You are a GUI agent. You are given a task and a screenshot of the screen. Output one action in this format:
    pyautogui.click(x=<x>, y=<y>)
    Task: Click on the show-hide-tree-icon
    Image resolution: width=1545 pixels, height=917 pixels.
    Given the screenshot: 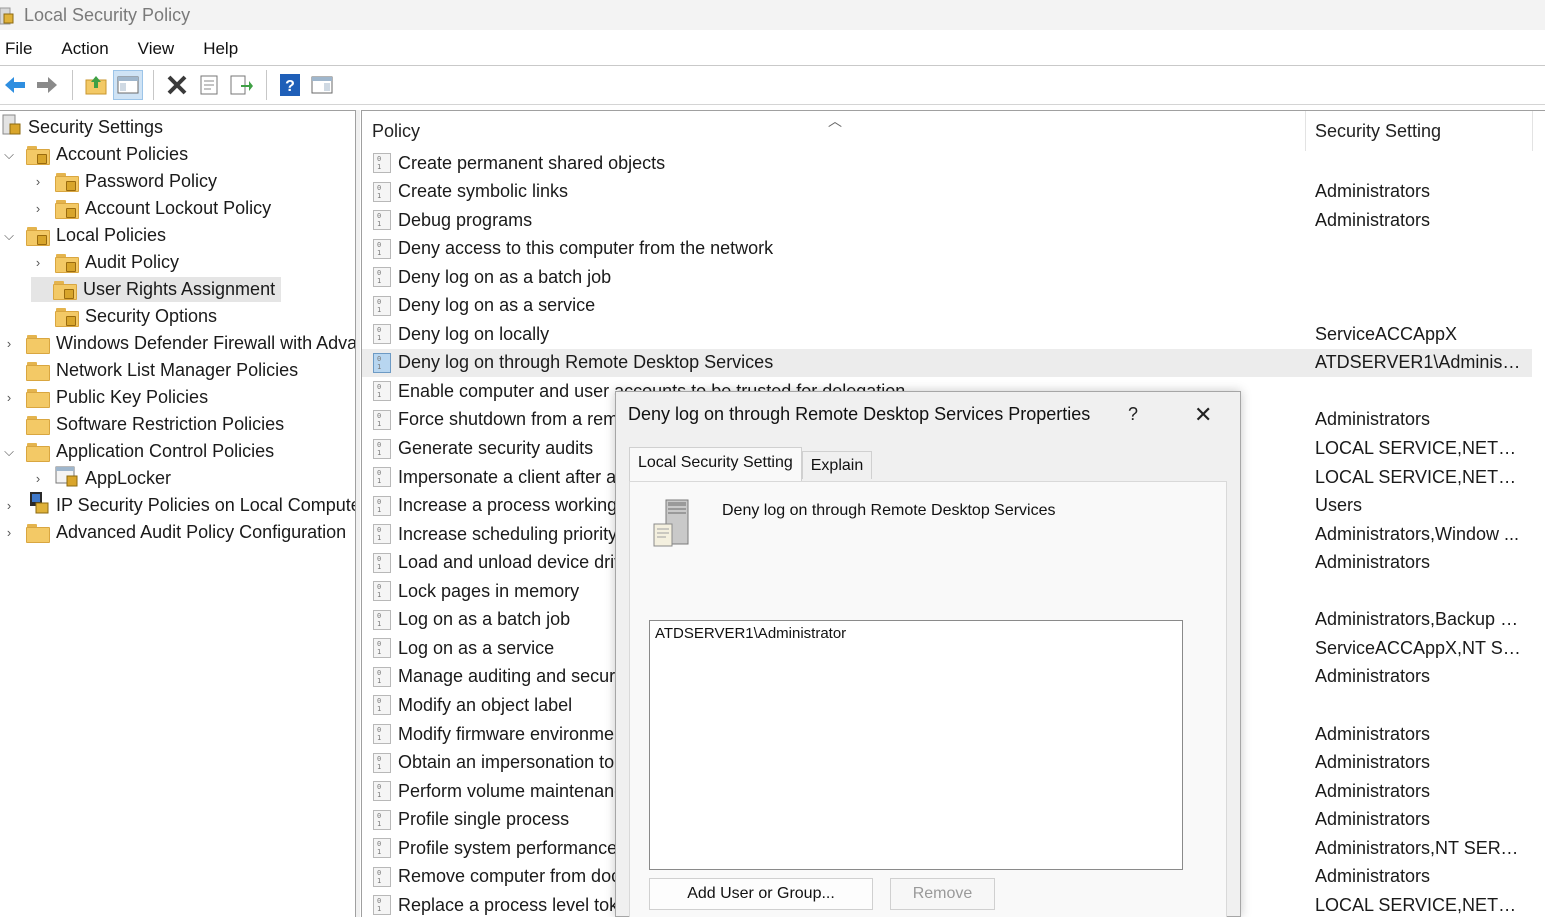 What is the action you would take?
    pyautogui.click(x=128, y=85)
    